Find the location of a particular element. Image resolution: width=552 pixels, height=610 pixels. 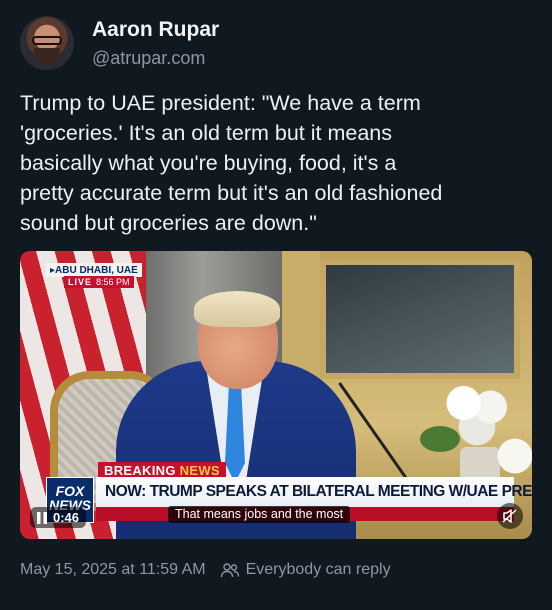

play-pause-button: 0:46 is located at coordinates (58, 517).